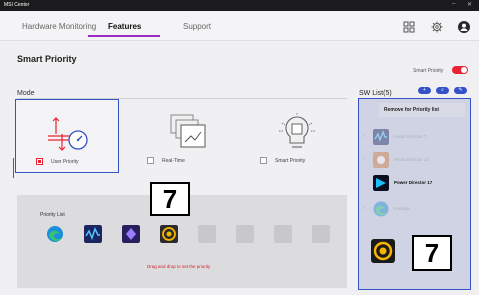 The width and height of the screenshot is (479, 295). I want to click on sw-list-item: ⤤ Photo Director 10, so click(414, 161).